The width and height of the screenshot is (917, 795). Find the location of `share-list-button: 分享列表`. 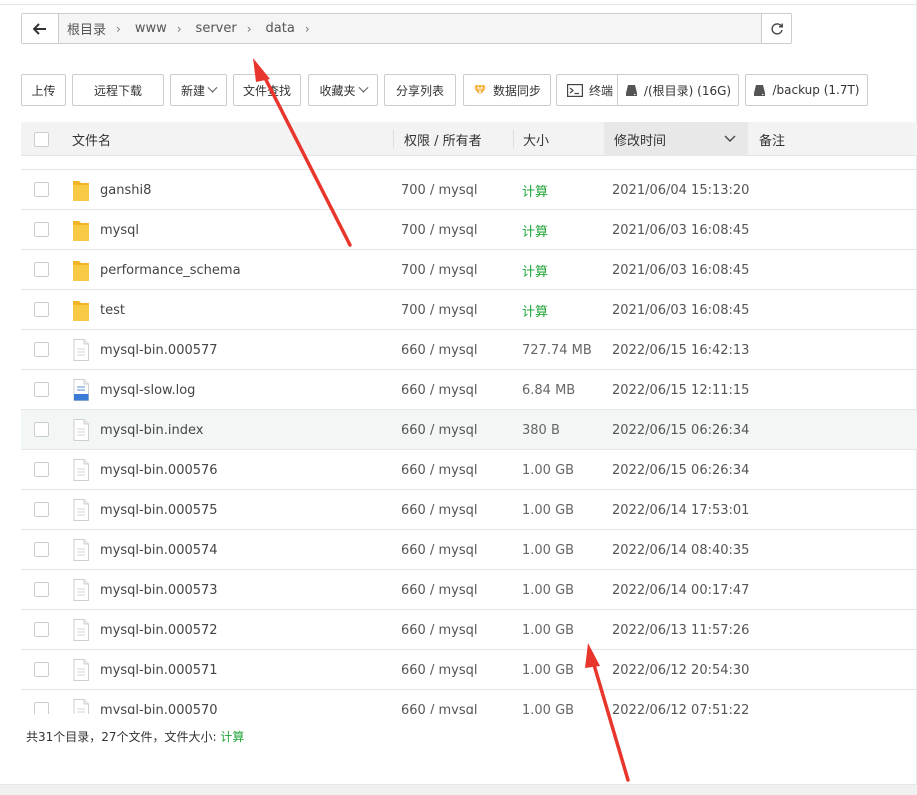

share-list-button: 分享列表 is located at coordinates (420, 90).